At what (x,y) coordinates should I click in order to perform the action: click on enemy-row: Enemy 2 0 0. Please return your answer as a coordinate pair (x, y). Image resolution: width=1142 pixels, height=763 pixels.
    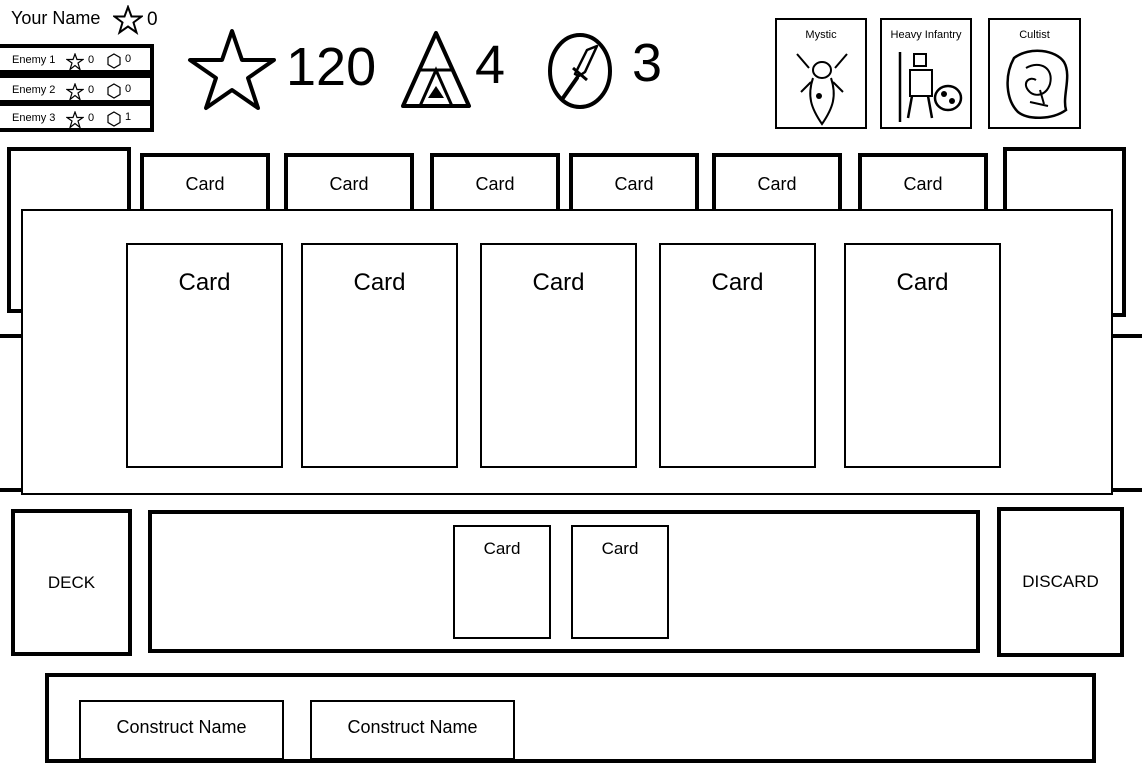
    Looking at the image, I should click on (77, 89).